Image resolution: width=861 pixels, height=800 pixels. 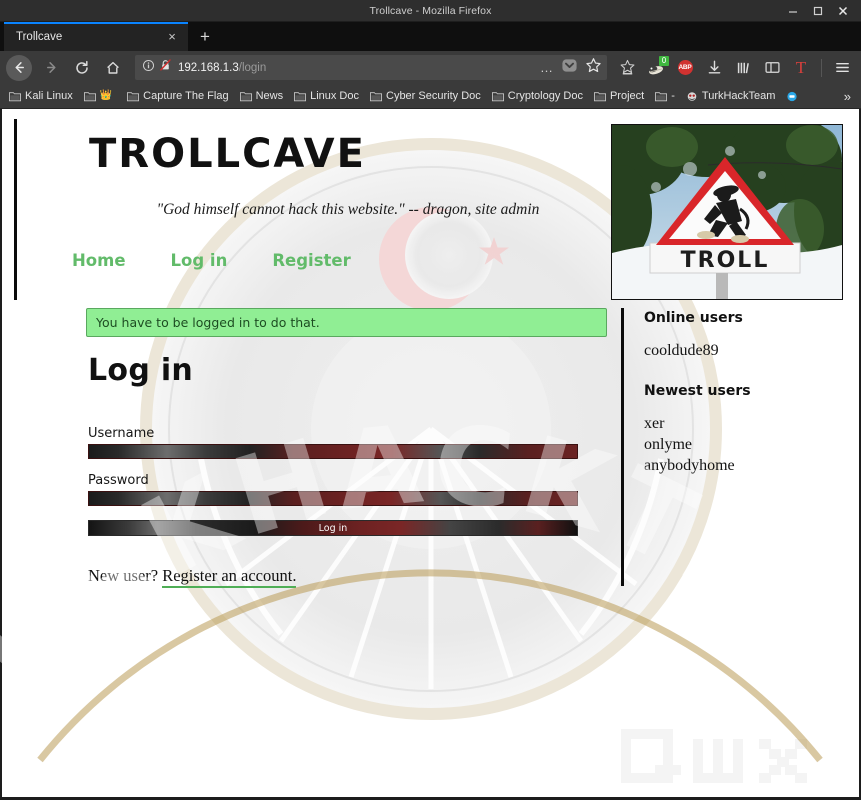 What do you see at coordinates (656, 68) in the screenshot?
I see `privacy-badger-icon: 0` at bounding box center [656, 68].